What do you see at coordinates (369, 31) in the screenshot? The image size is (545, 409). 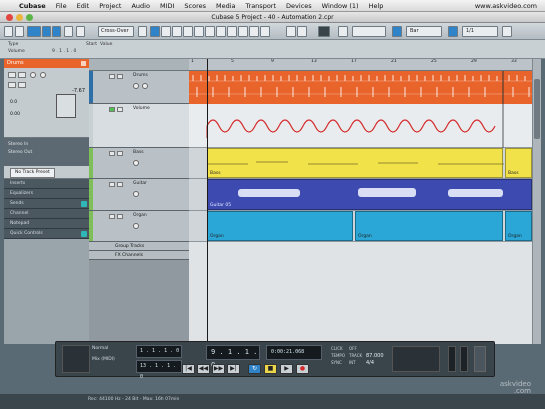 I see `snap-mode-select` at bounding box center [369, 31].